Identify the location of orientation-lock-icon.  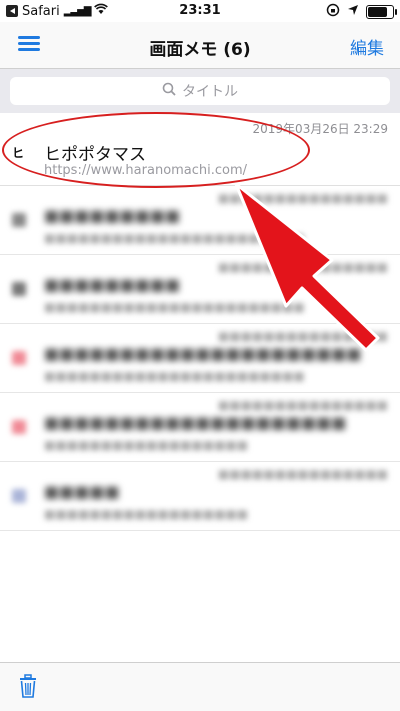
(333, 12).